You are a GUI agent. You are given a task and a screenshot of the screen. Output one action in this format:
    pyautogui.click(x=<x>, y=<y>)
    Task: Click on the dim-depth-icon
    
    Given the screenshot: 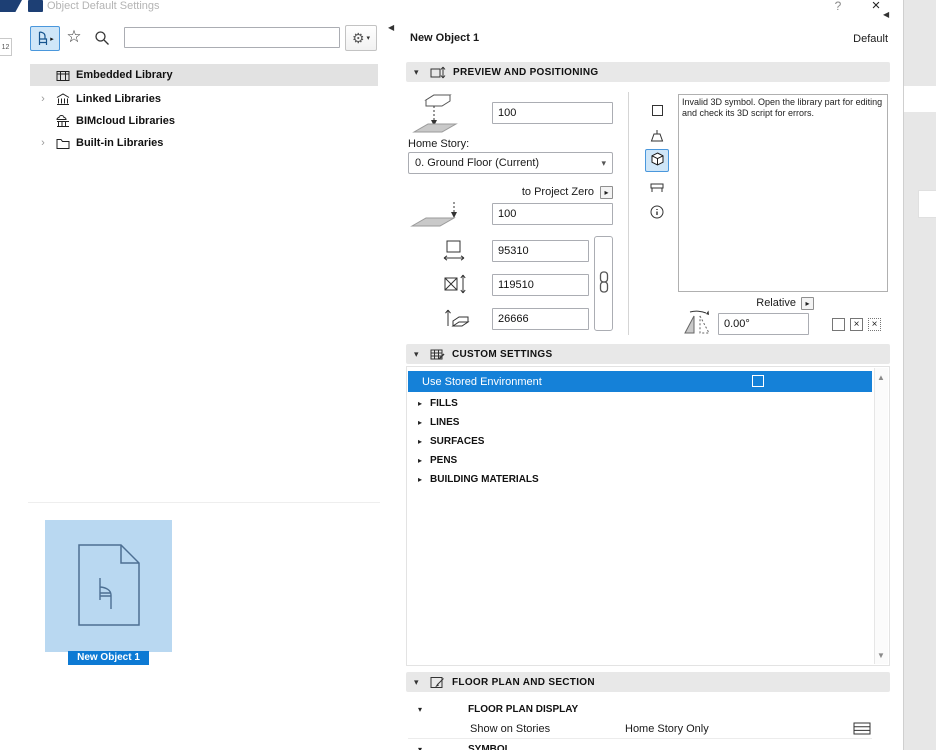 What is the action you would take?
    pyautogui.click(x=456, y=286)
    